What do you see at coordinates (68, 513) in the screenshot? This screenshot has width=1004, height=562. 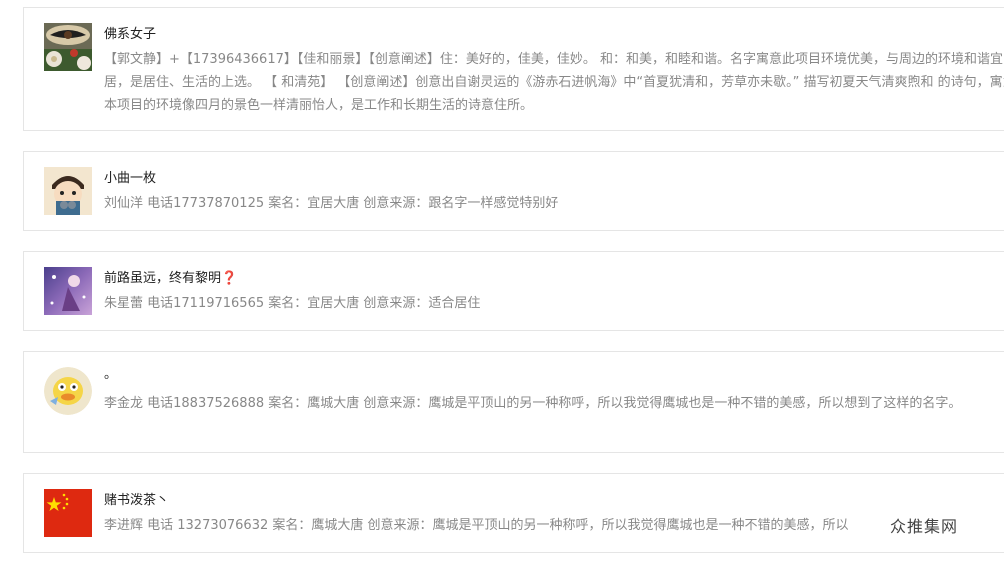 I see `china-flag-avatar-icon` at bounding box center [68, 513].